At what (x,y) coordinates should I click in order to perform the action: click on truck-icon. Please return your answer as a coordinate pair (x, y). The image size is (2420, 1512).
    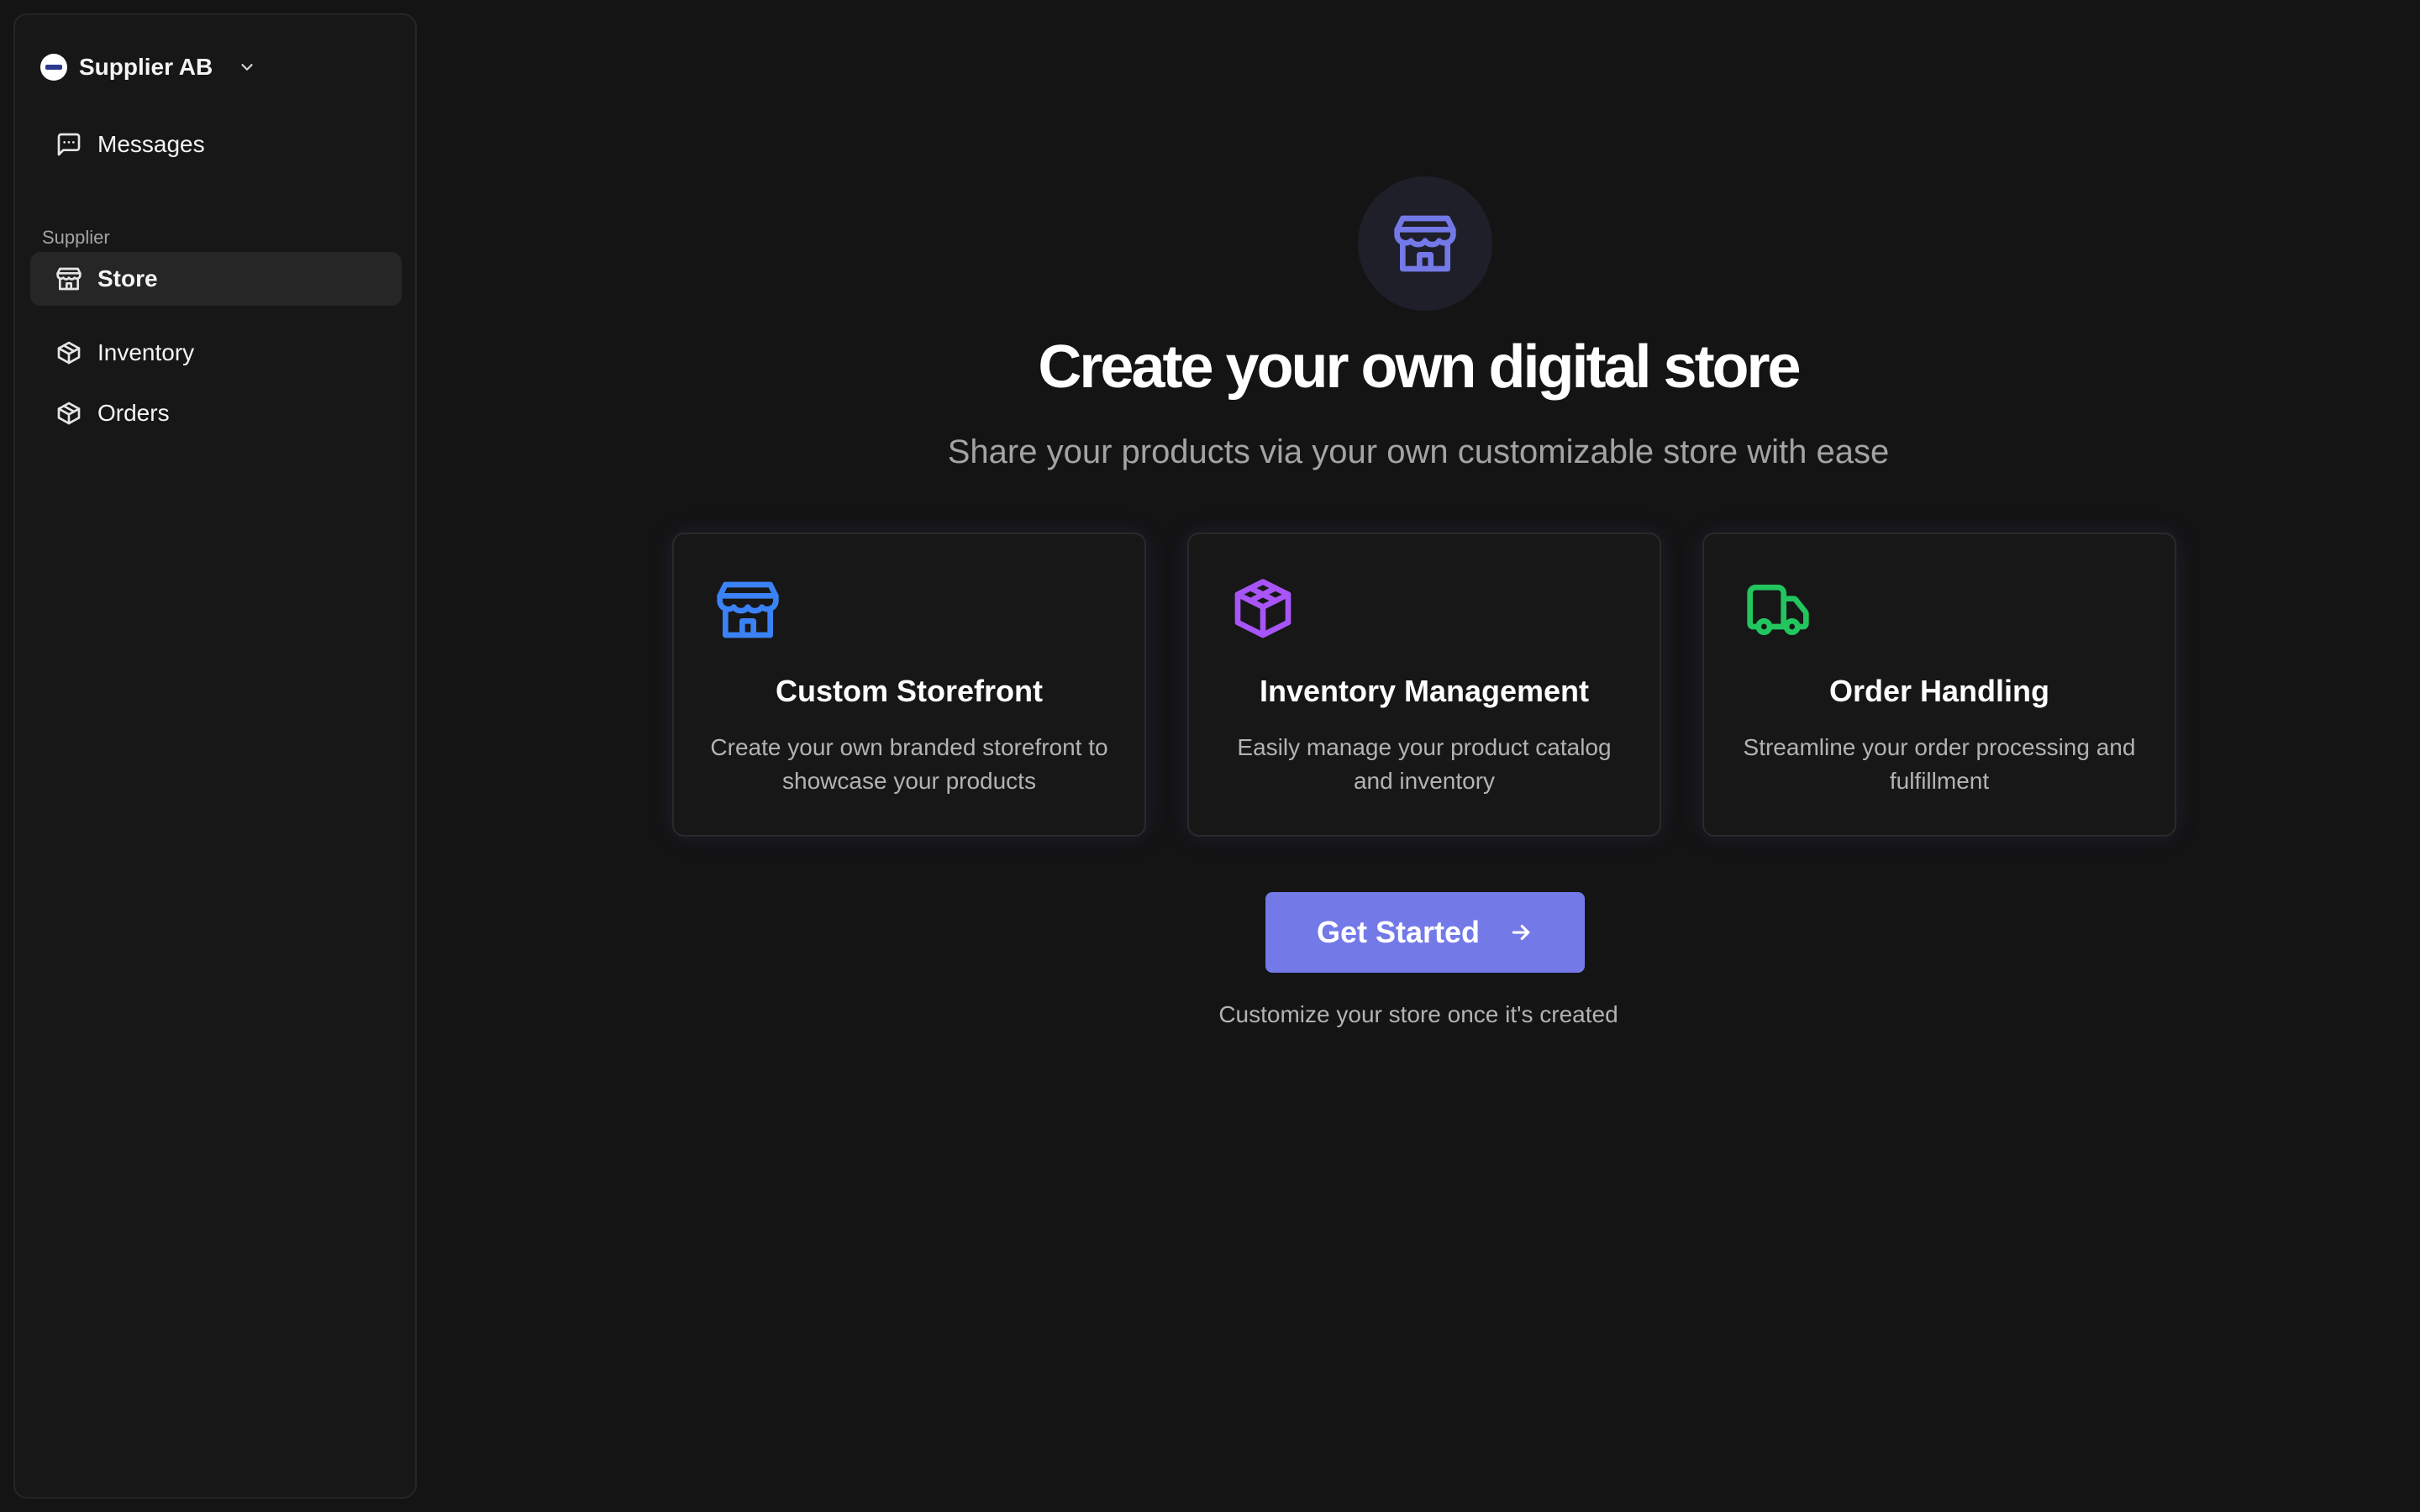
    Looking at the image, I should click on (1778, 610).